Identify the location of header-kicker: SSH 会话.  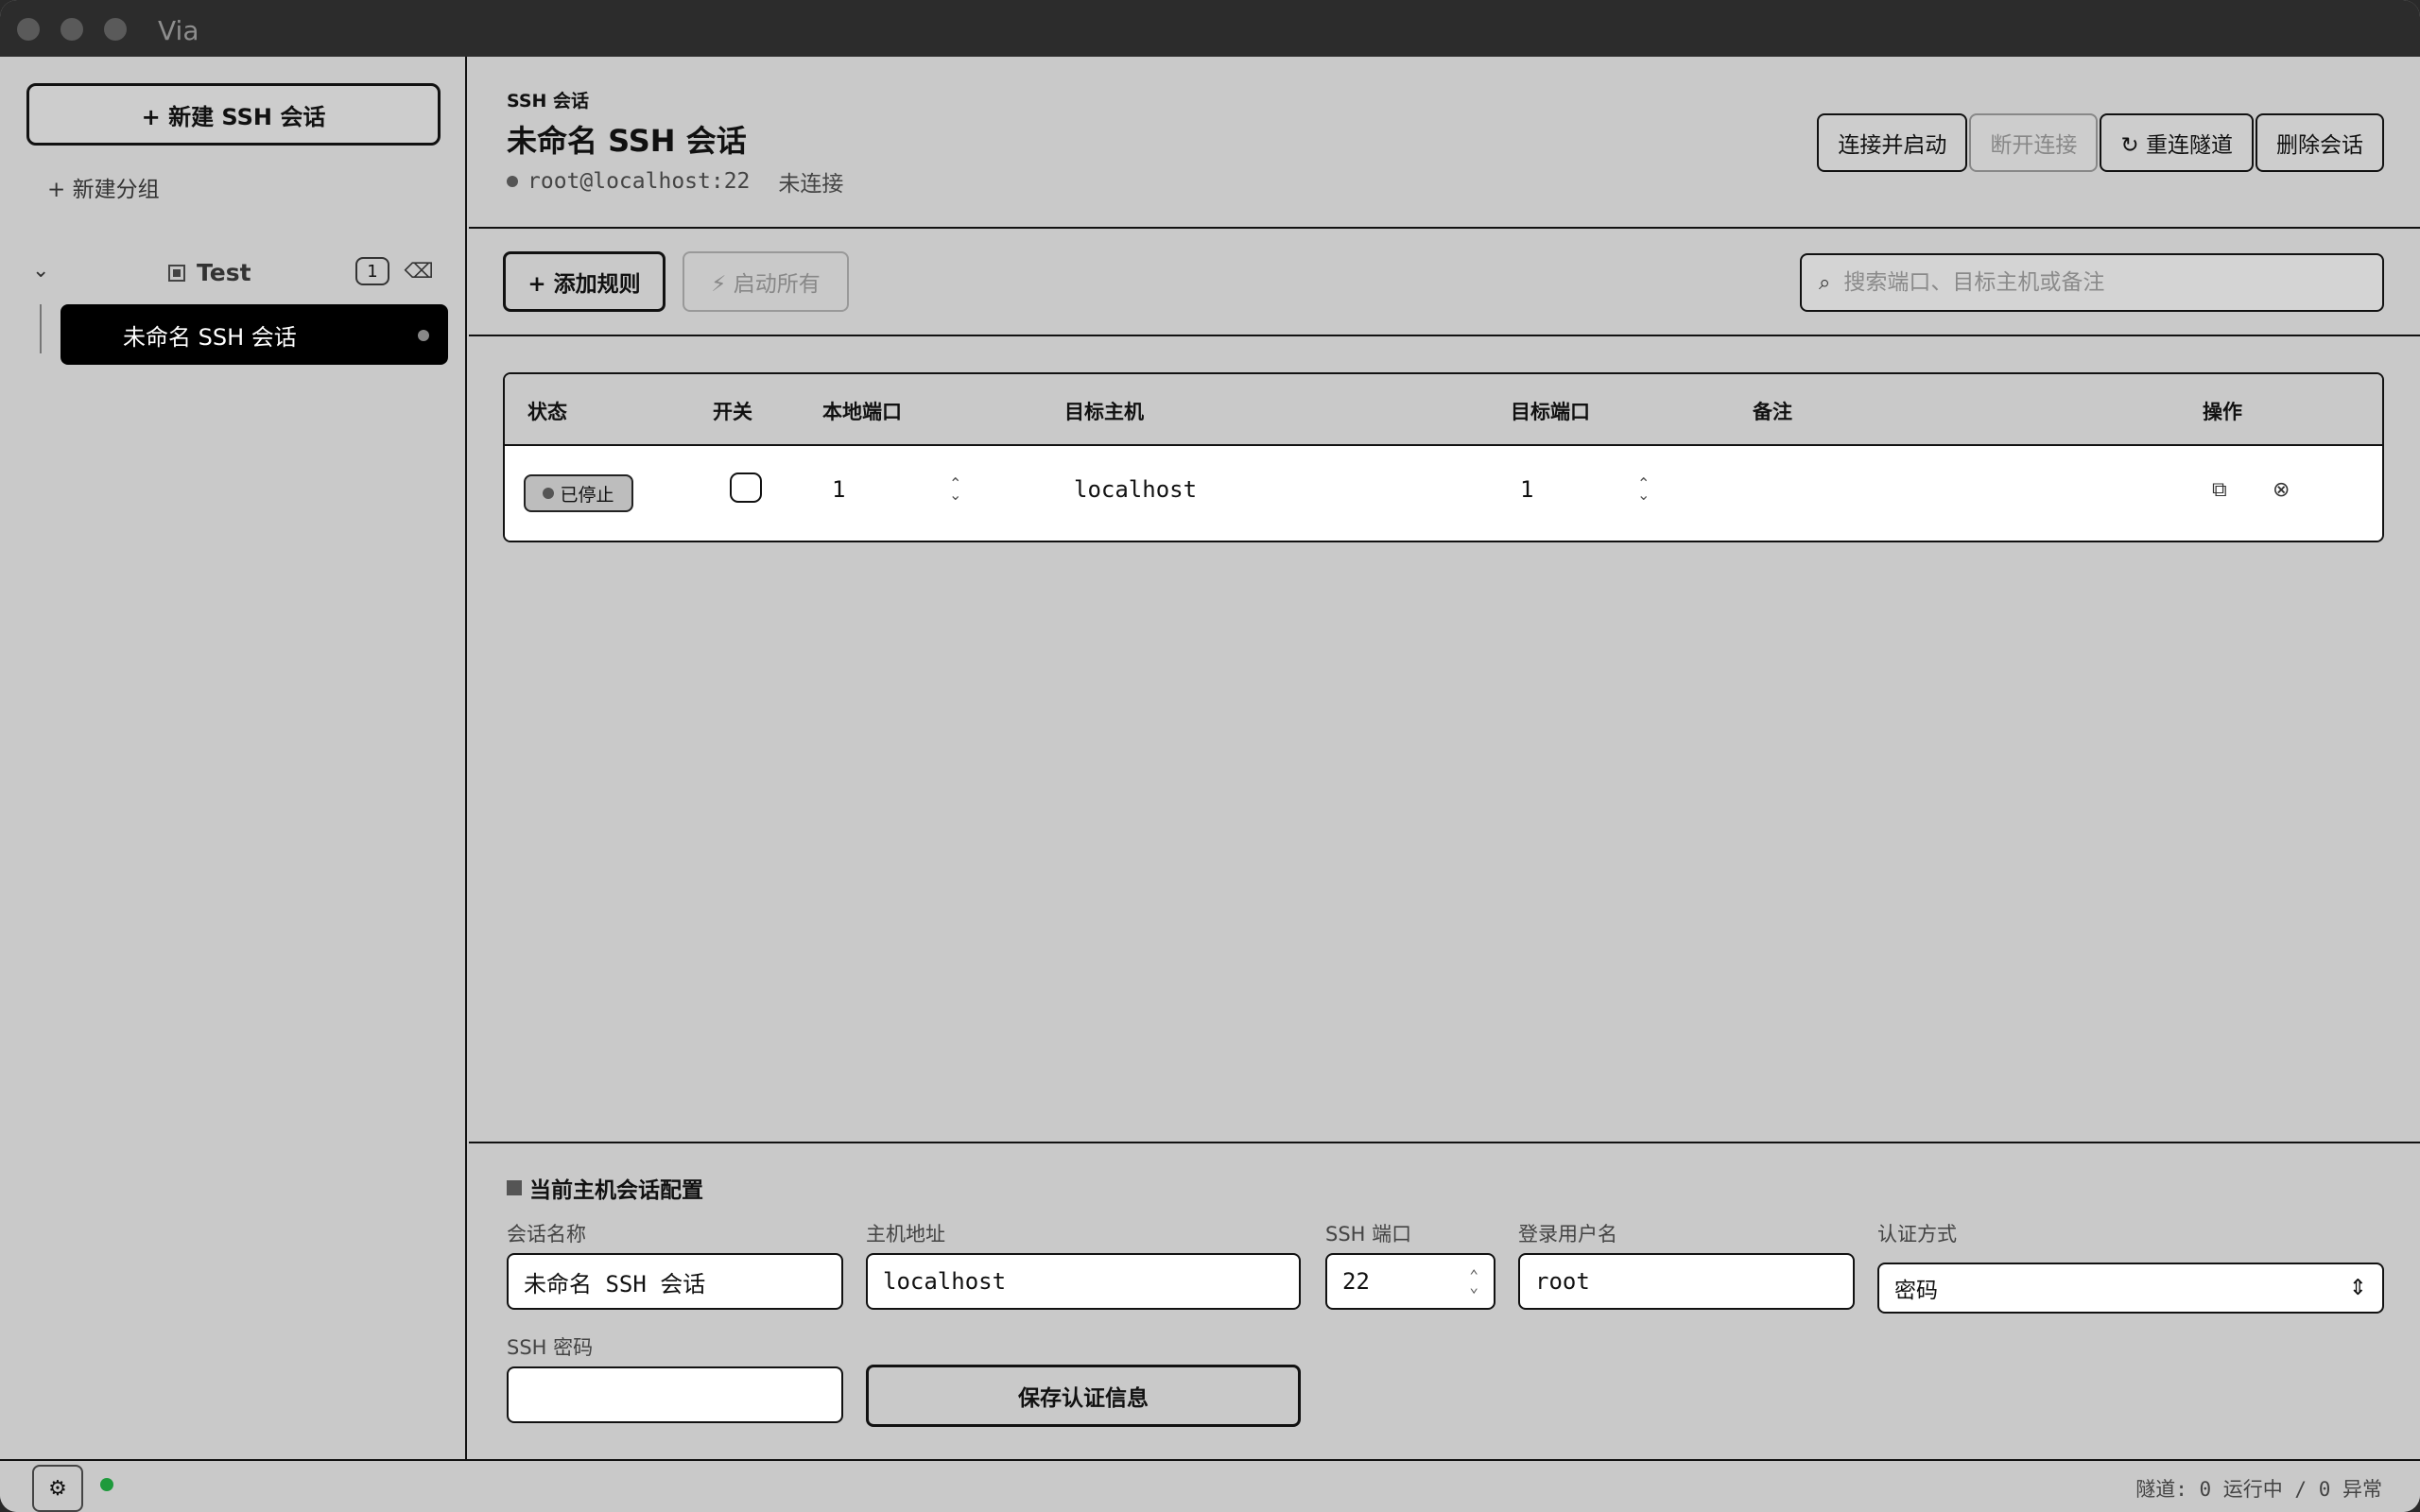
(548, 101).